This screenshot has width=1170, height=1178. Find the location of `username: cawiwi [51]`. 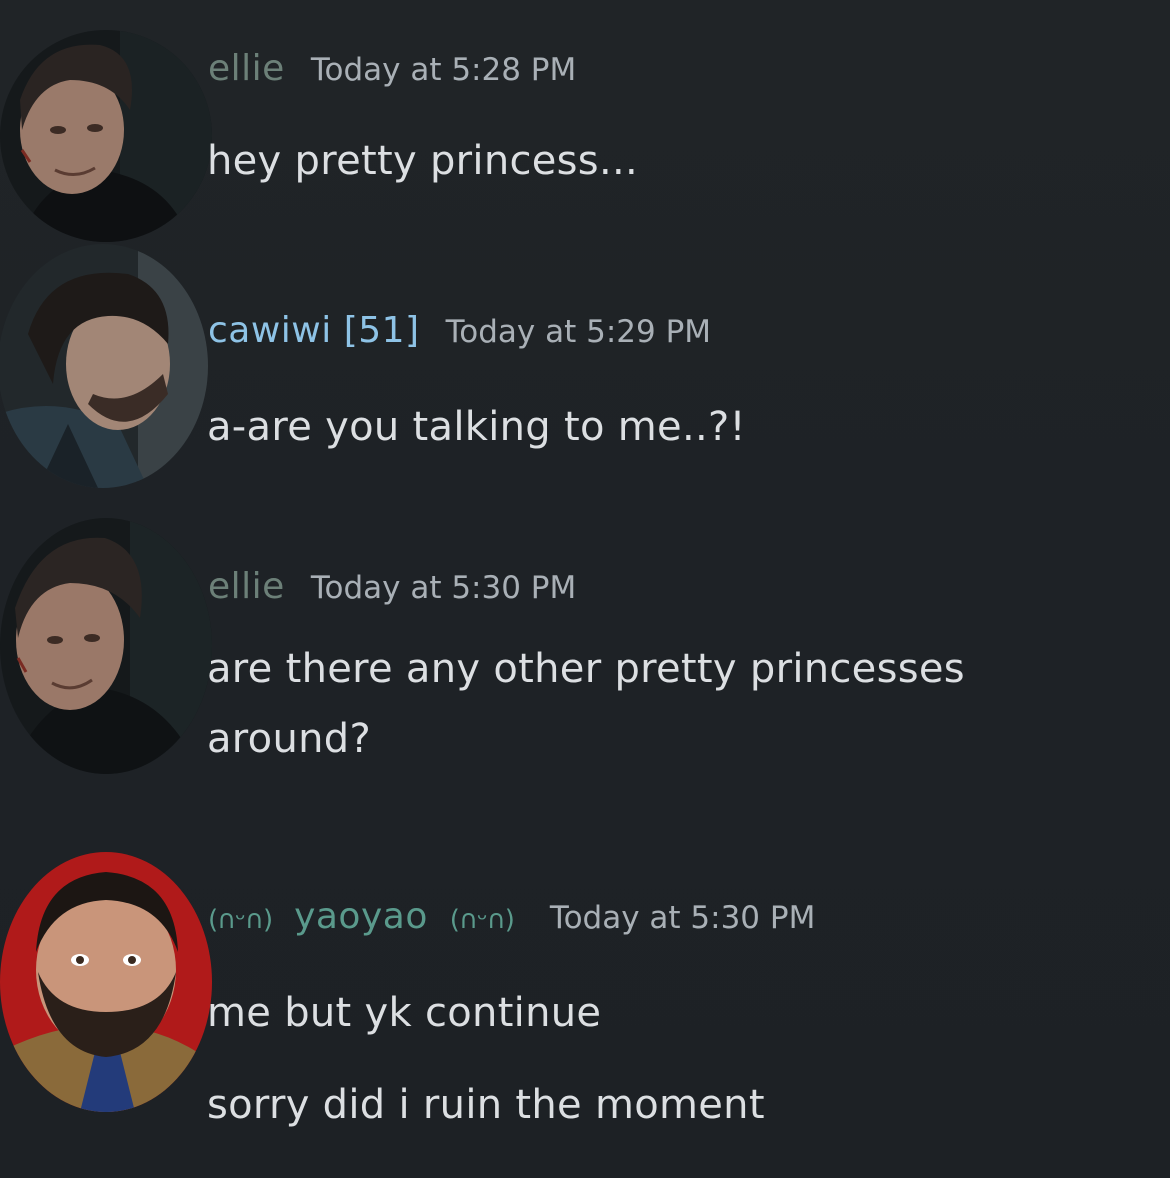

username: cawiwi [51] is located at coordinates (314, 330).